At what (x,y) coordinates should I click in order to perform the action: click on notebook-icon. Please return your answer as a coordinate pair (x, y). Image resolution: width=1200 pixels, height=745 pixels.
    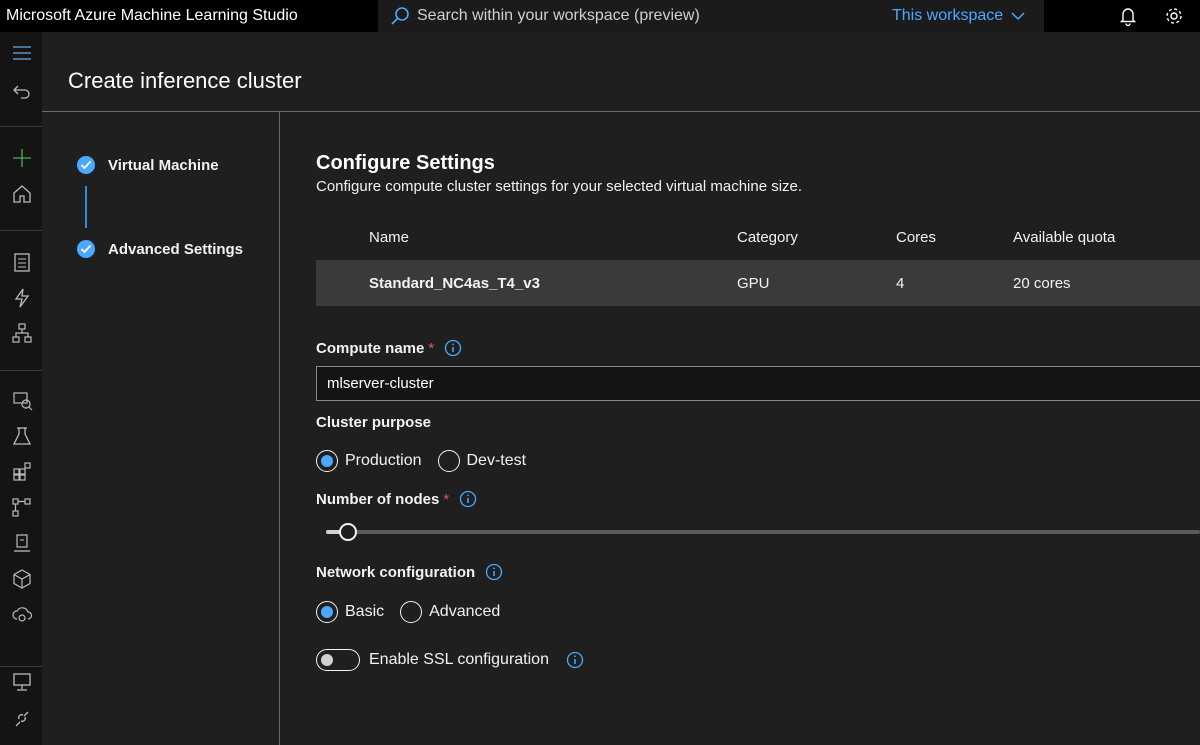
    Looking at the image, I should click on (22, 262).